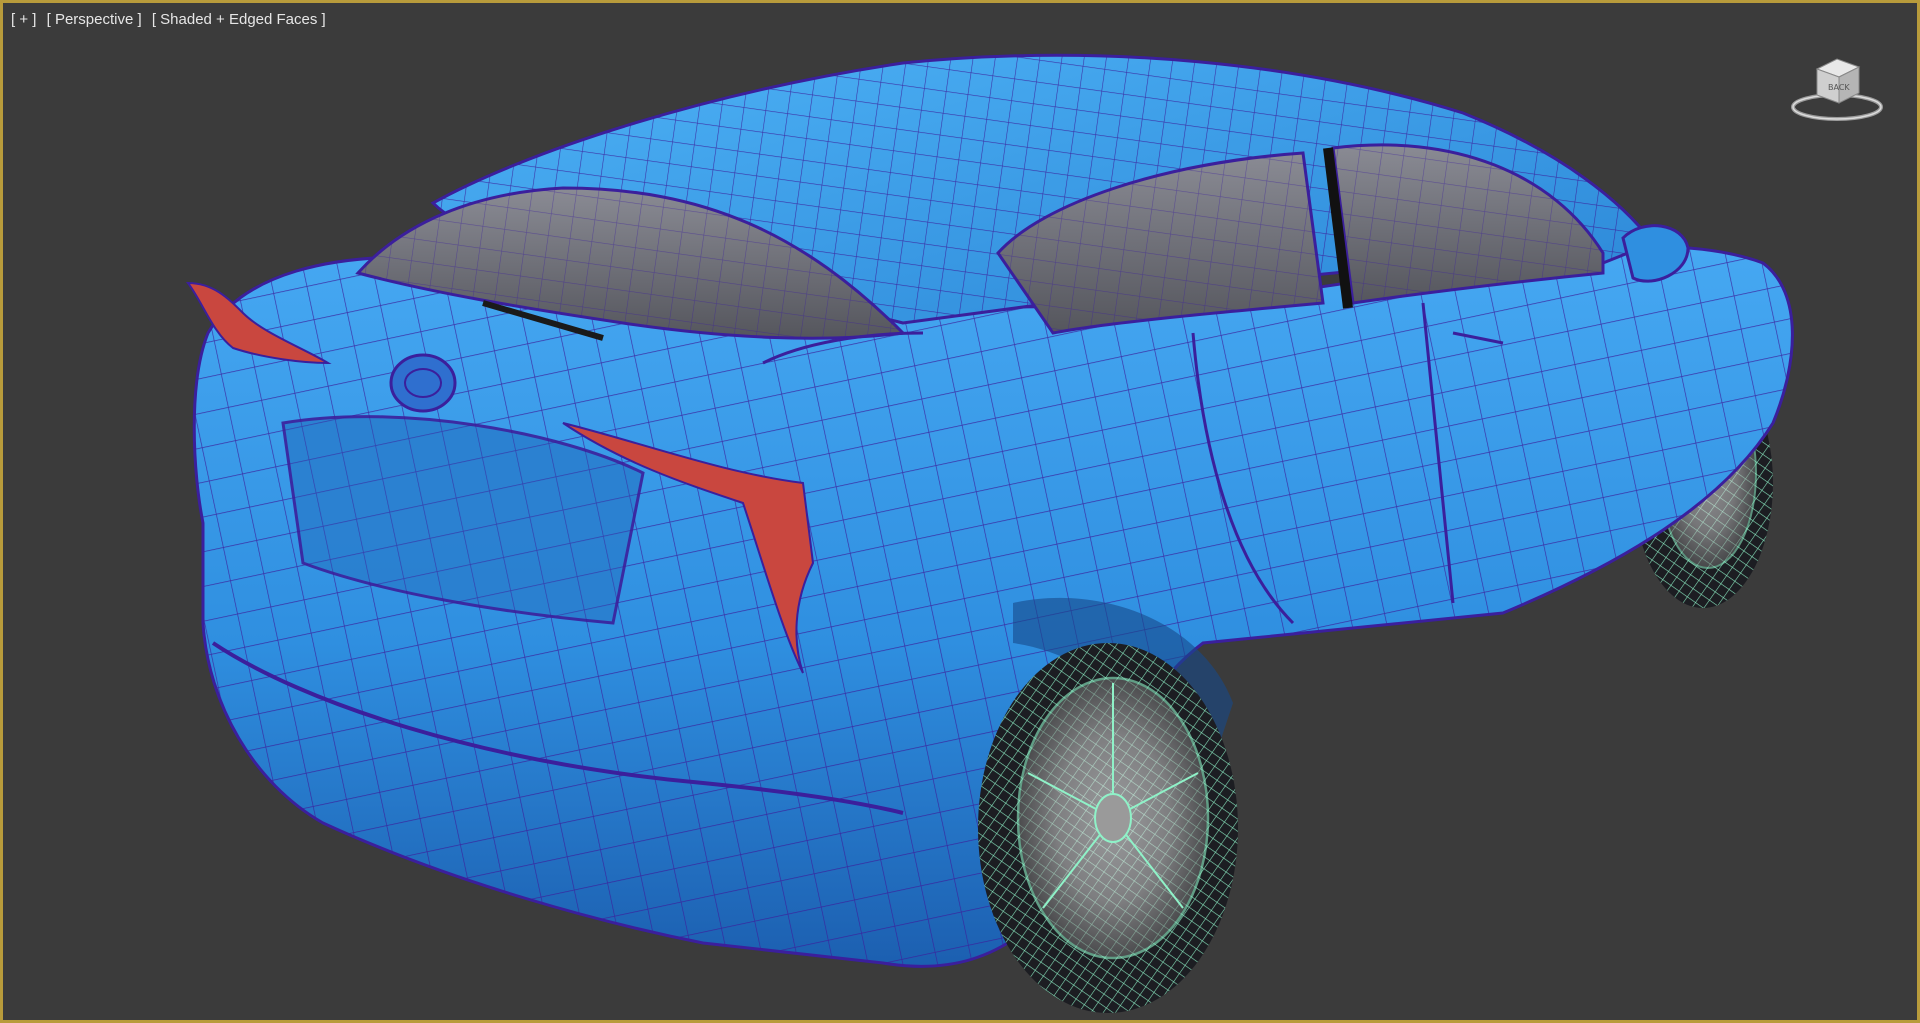 This screenshot has height=1023, width=1920. What do you see at coordinates (1108, 828) in the screenshot?
I see `rear-left-wheel` at bounding box center [1108, 828].